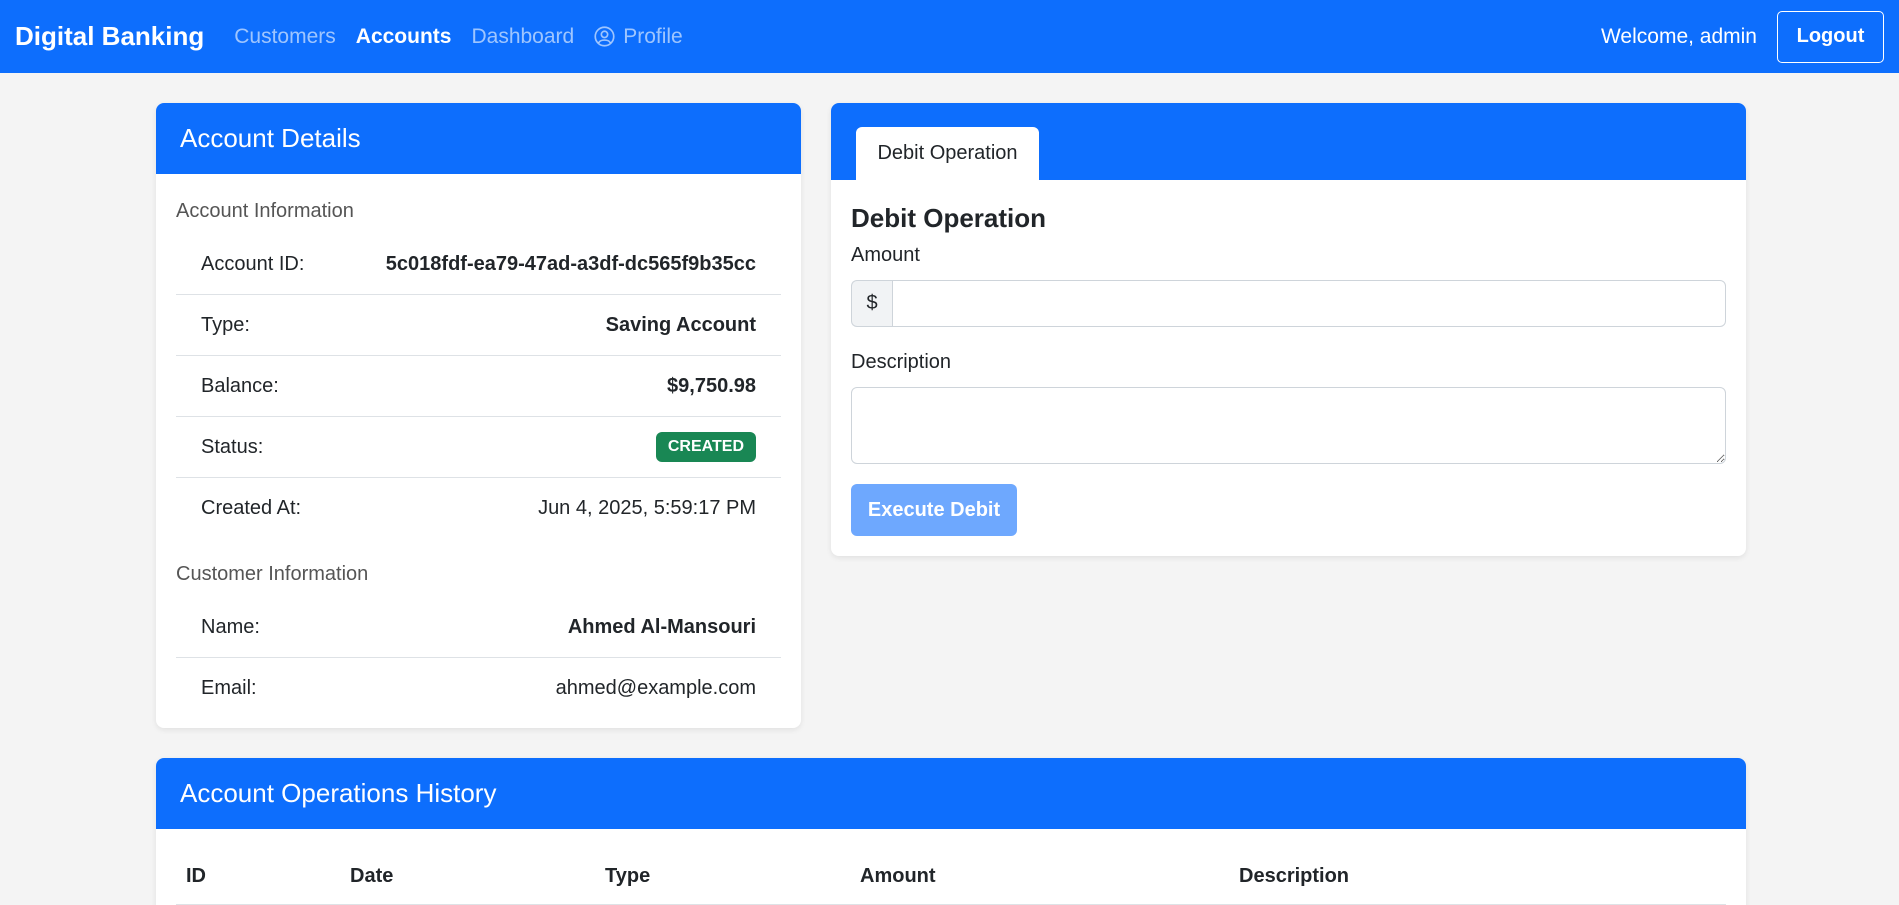 This screenshot has width=1899, height=905. What do you see at coordinates (109, 36) in the screenshot?
I see `brand-logo: Digital Banking` at bounding box center [109, 36].